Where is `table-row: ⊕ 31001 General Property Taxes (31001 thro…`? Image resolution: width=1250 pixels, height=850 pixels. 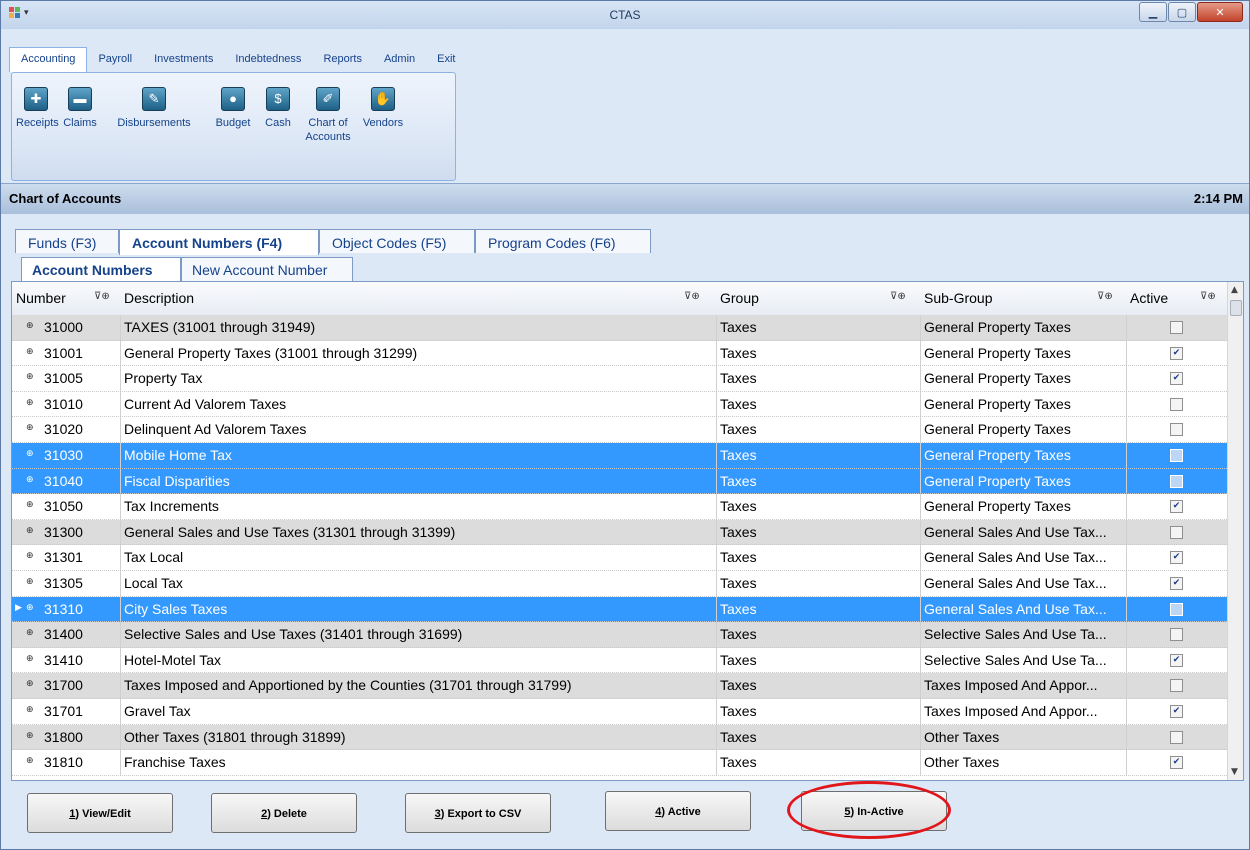
table-row: ⊕ 31001 General Property Taxes (31001 thro… is located at coordinates (619, 353).